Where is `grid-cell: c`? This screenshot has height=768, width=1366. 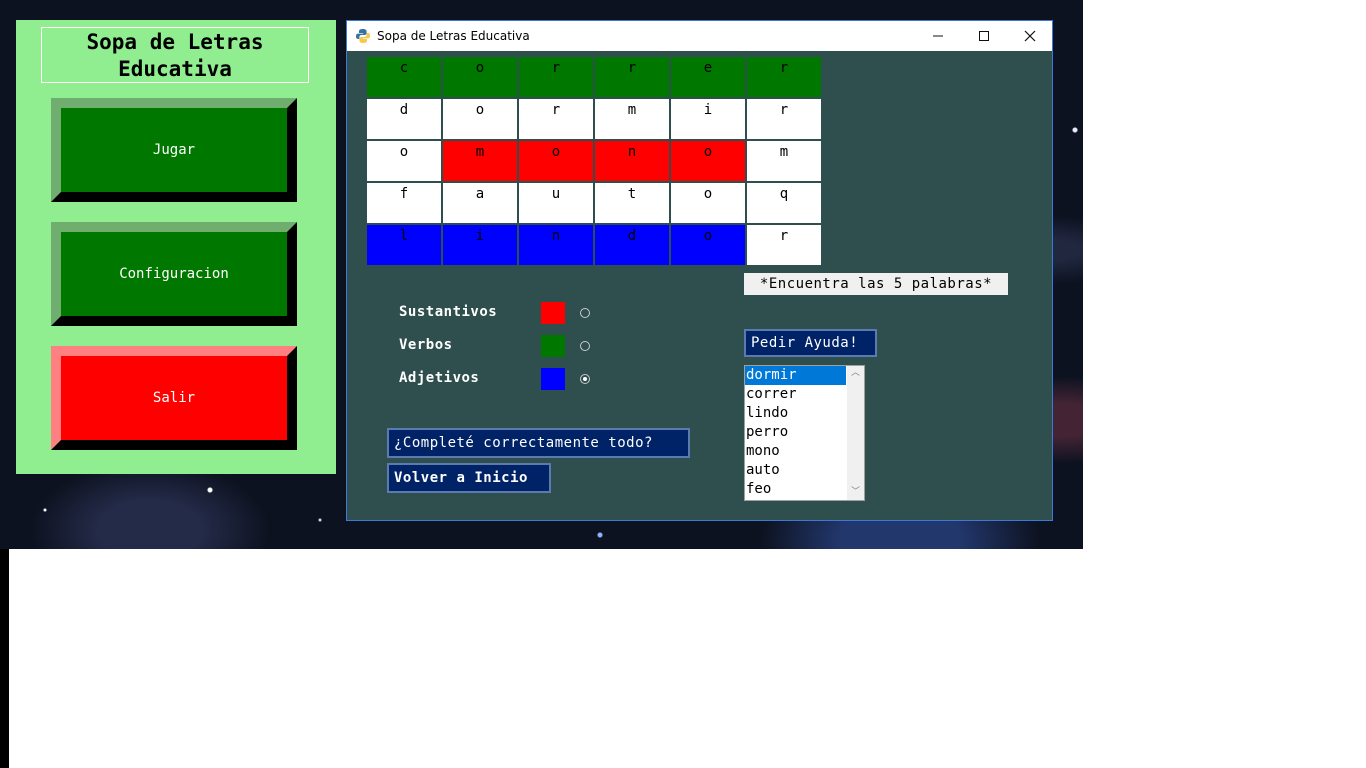 grid-cell: c is located at coordinates (404, 77).